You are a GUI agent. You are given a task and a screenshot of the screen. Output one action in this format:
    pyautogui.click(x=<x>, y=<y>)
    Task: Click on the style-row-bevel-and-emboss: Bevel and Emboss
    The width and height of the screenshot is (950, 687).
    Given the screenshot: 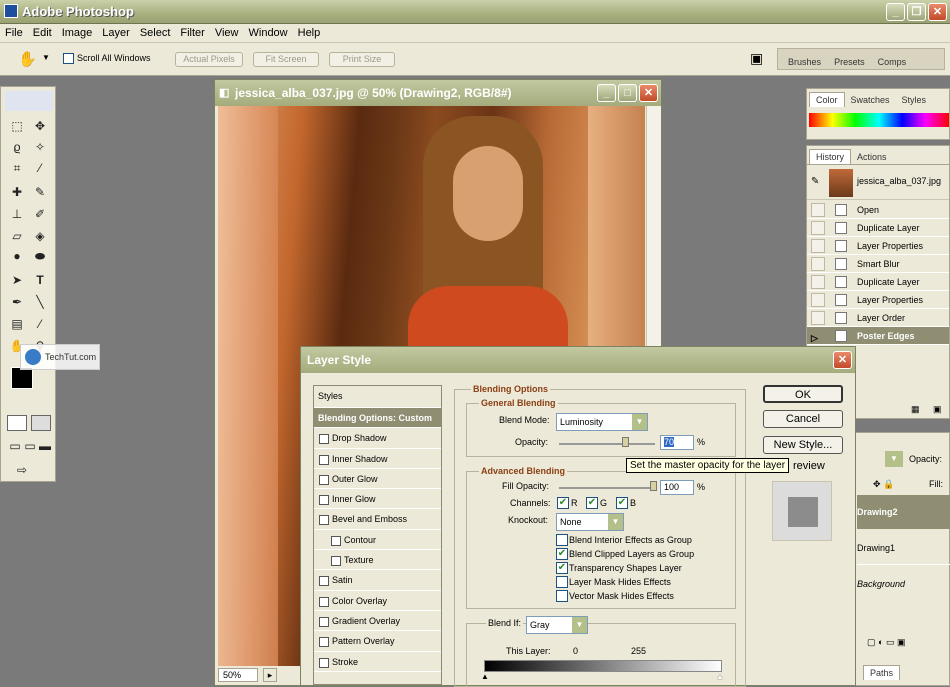 What is the action you would take?
    pyautogui.click(x=377, y=519)
    